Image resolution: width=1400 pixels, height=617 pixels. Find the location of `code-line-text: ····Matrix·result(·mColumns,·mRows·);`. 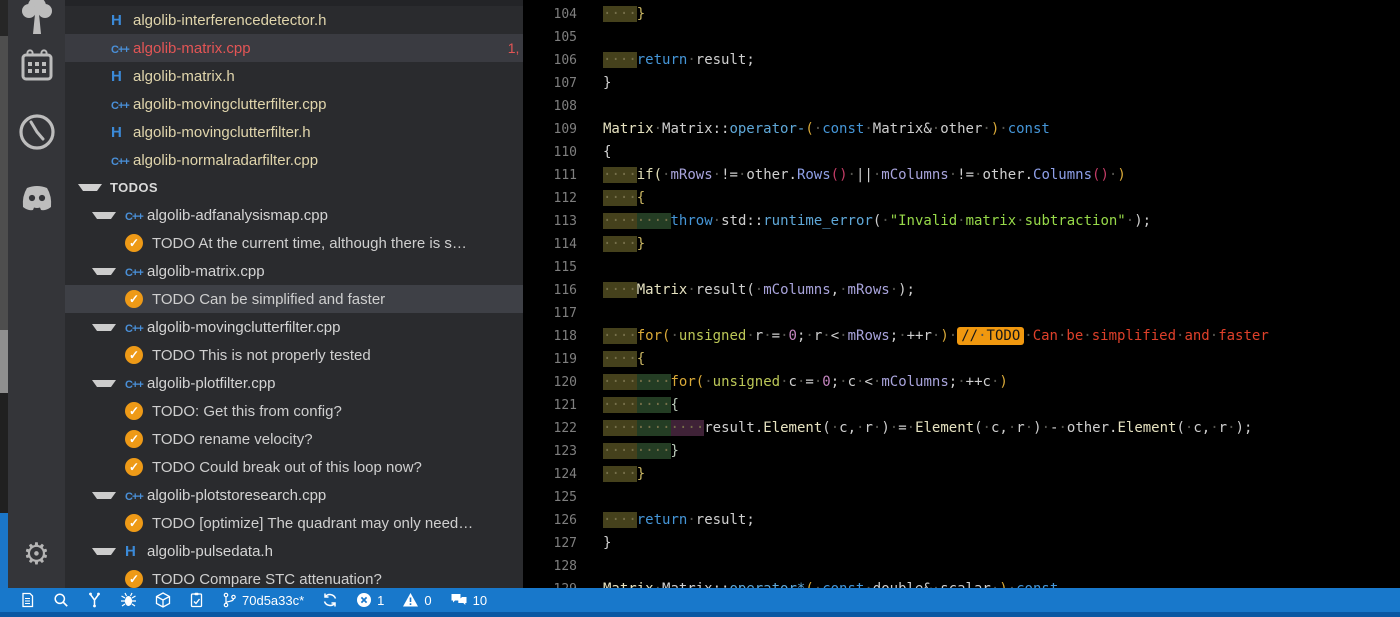

code-line-text: ····Matrix·result(·mColumns,·mRows·); is located at coordinates (759, 290).